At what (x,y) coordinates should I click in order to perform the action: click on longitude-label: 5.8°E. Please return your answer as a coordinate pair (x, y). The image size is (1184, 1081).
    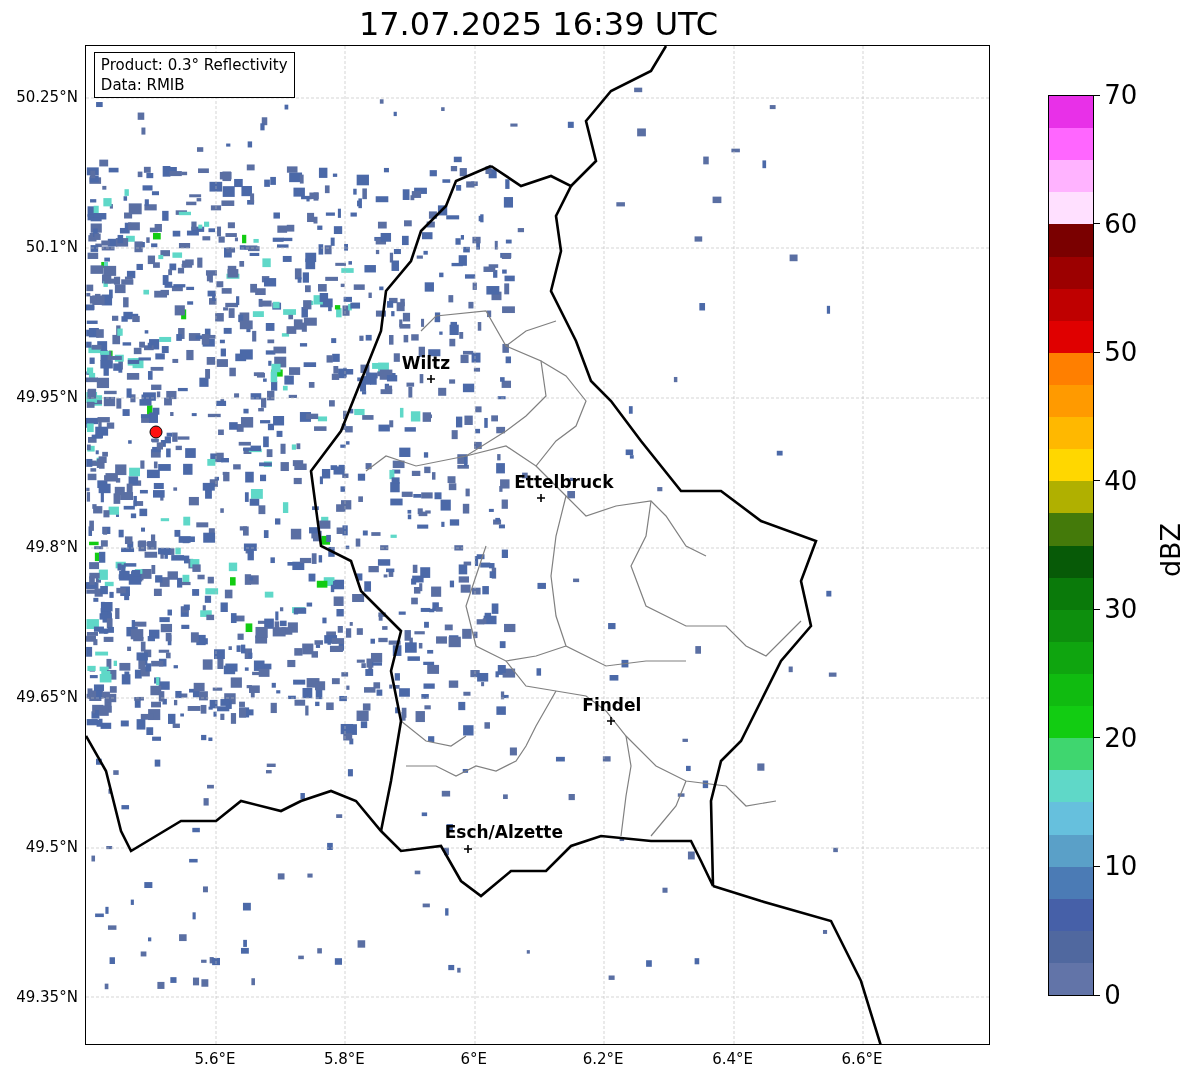
    Looking at the image, I should click on (344, 1059).